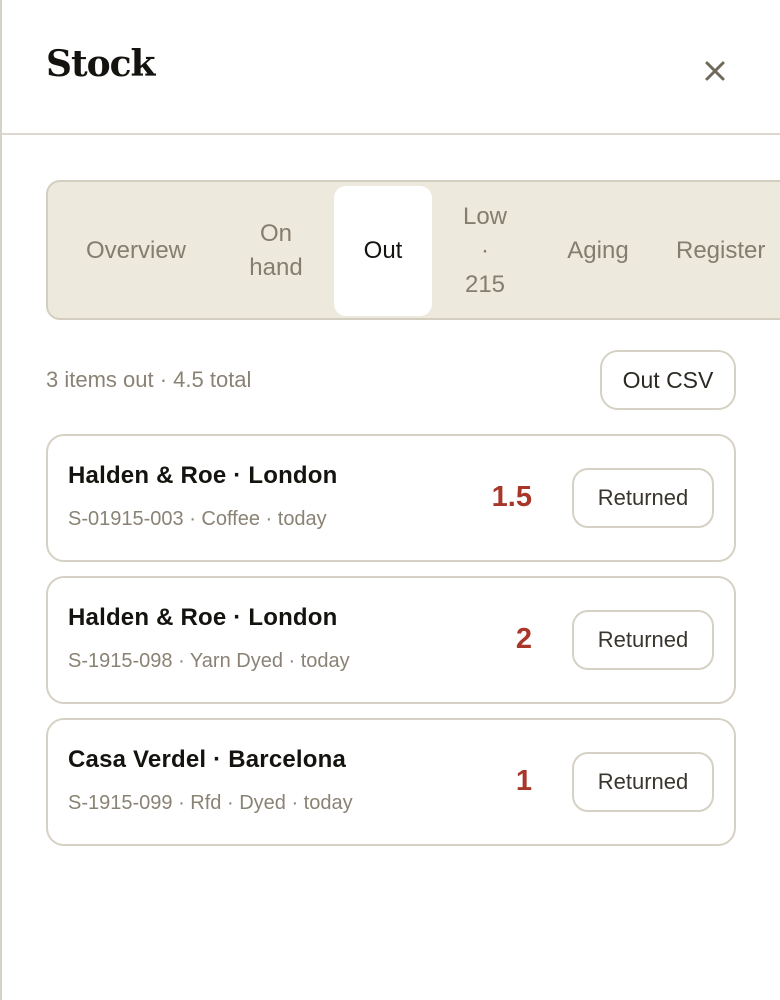  I want to click on export-out-csv-button: Out CSV, so click(668, 380).